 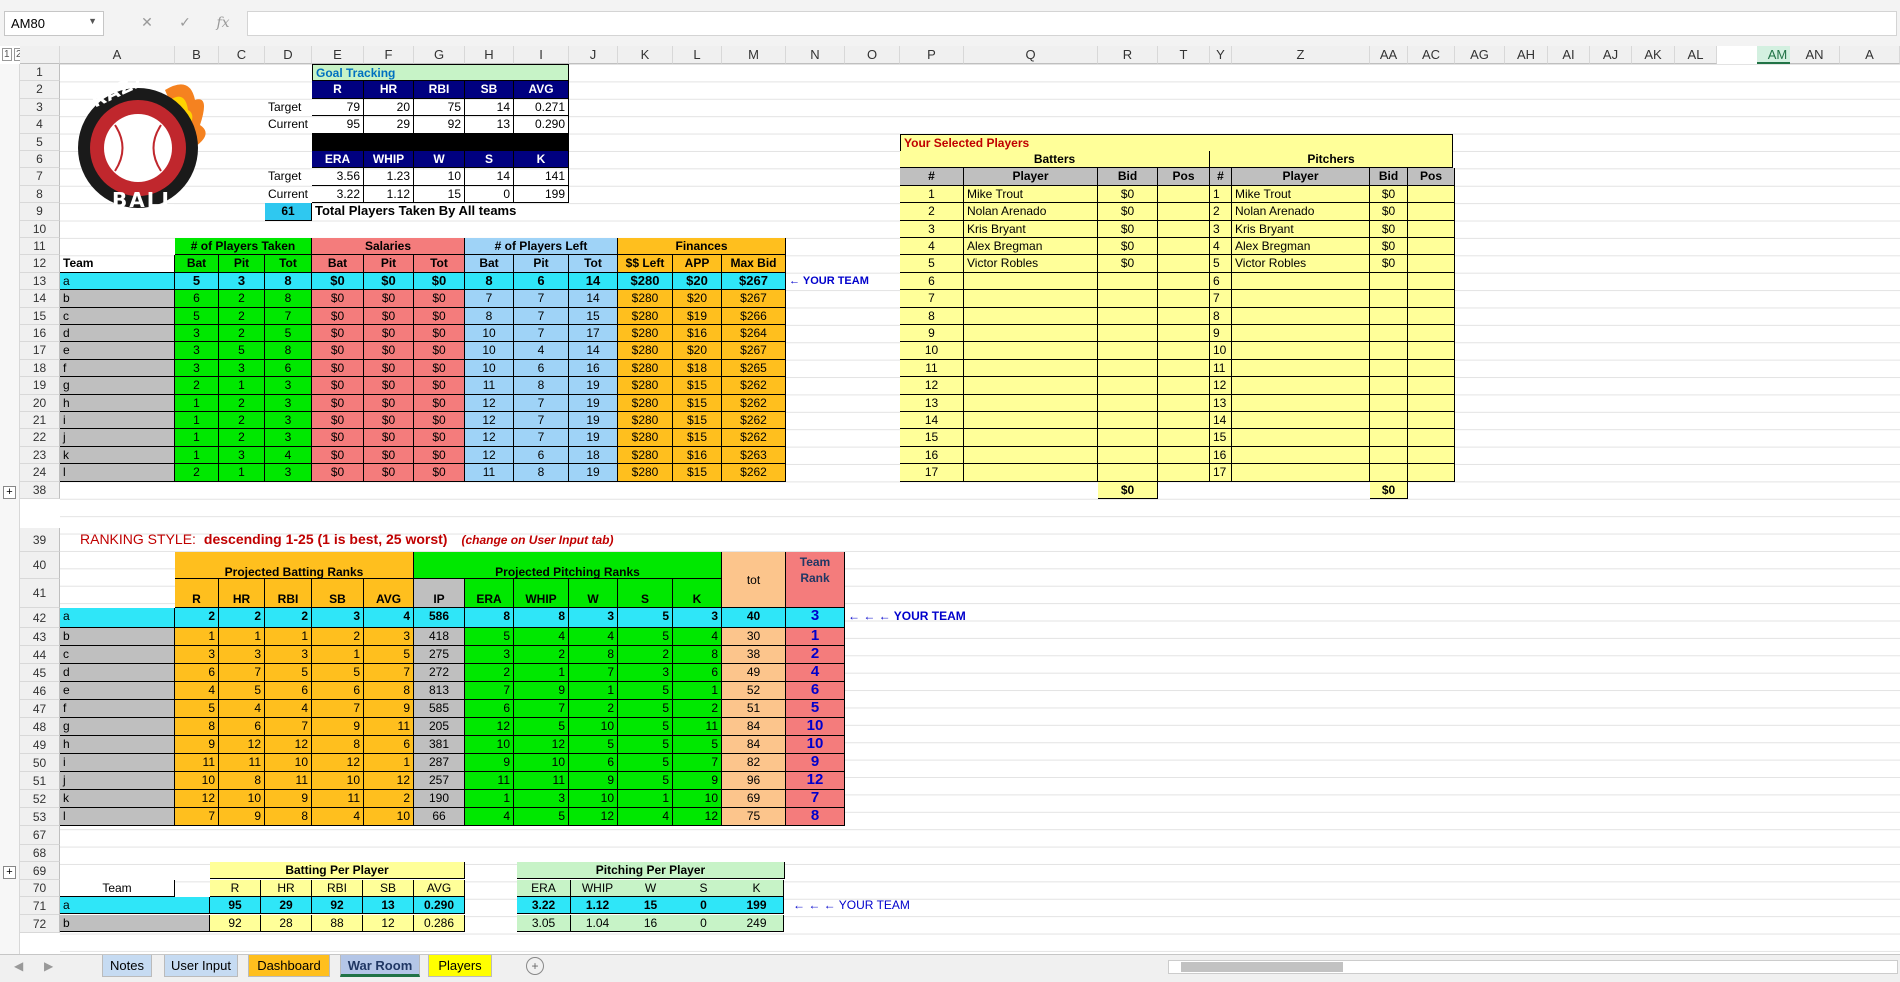 I want to click on column-header: AN, so click(x=1815, y=55).